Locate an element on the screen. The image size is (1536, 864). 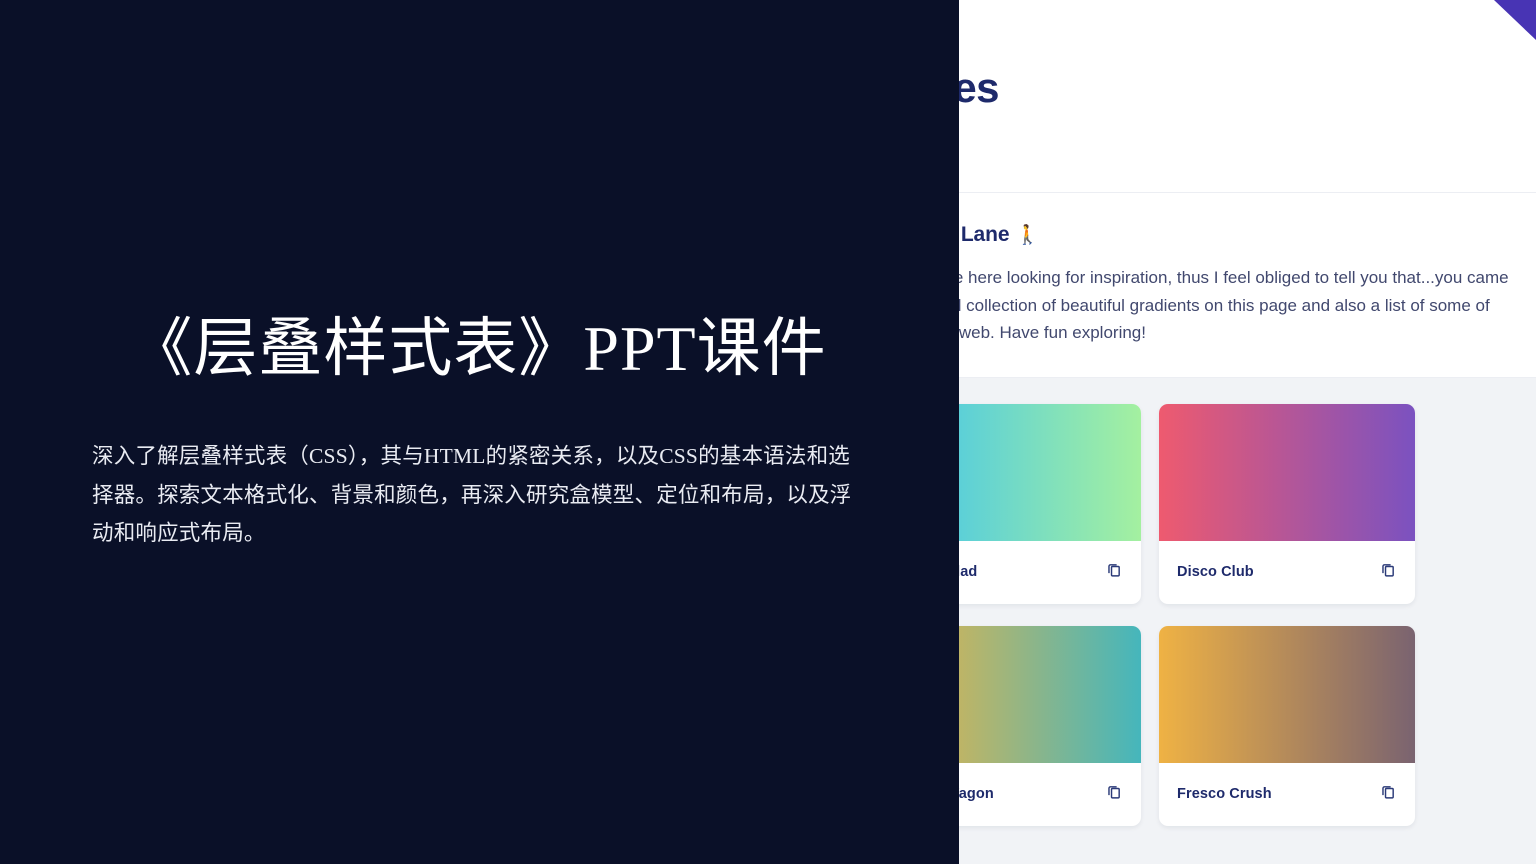
page-title: Gradient Swatches is located at coordinates (979, 87).